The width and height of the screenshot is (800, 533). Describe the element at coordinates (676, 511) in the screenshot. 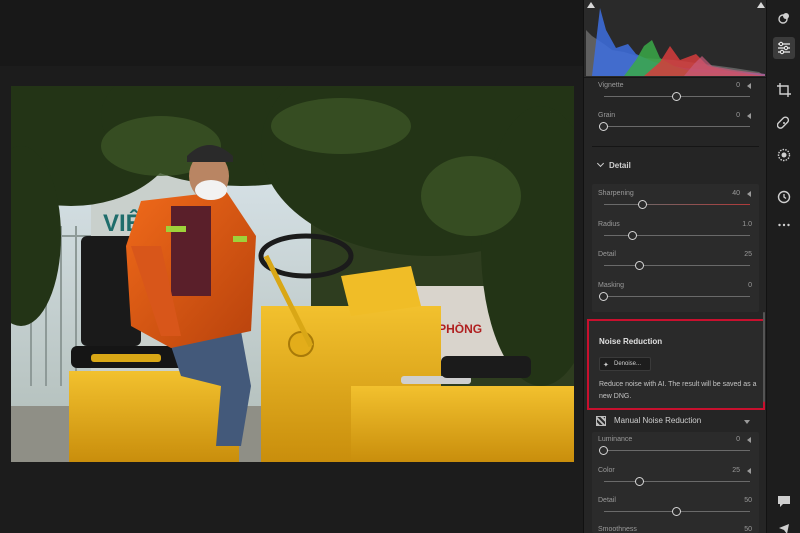

I see `nr-detail-slider-thumb` at that location.